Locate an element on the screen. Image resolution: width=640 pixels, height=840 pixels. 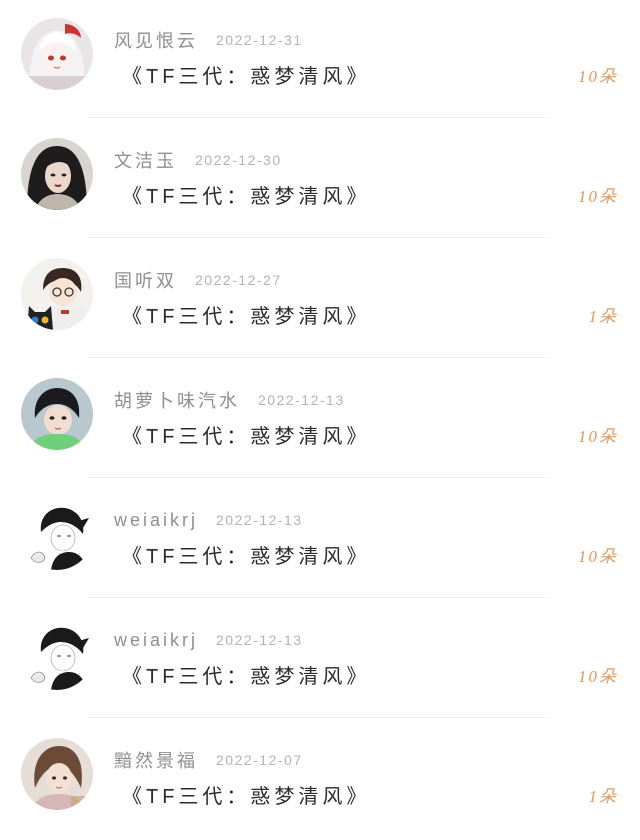
avatar-boy-with-cat-icon is located at coordinates (57, 294).